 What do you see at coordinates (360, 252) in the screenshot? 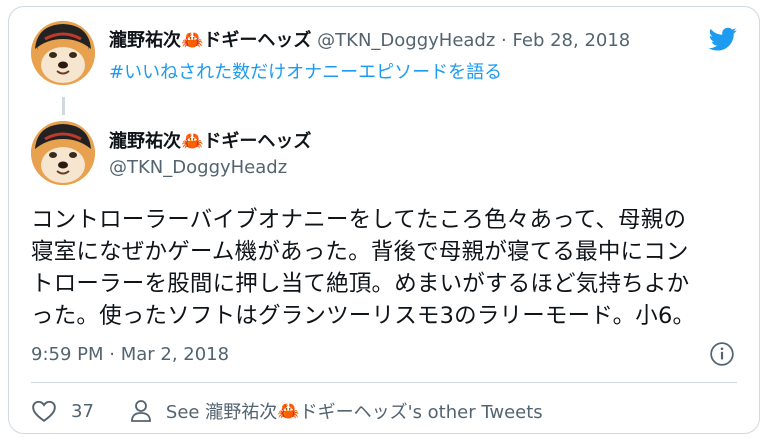
I see `tweet-body-line: 寝室になぜかゲーム機があった。背後で母親が寝てる最中にコン` at bounding box center [360, 252].